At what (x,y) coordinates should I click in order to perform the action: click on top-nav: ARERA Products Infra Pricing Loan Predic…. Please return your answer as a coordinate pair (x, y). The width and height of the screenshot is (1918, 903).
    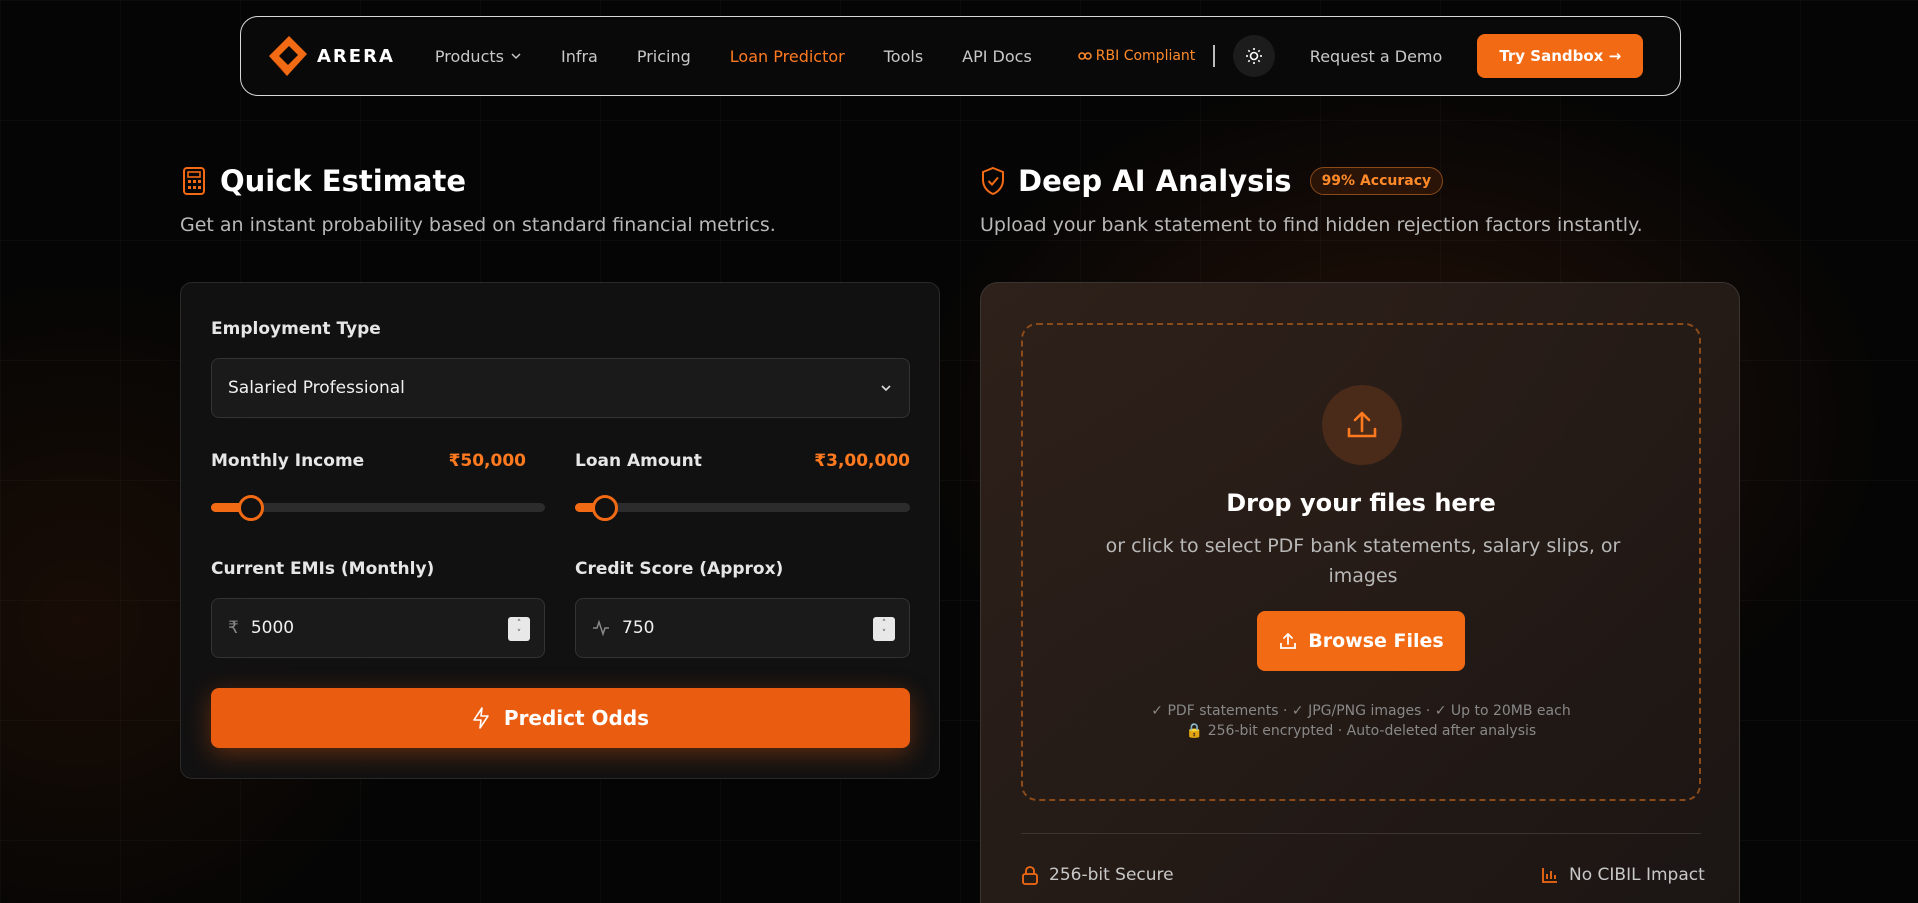
    Looking at the image, I should click on (960, 56).